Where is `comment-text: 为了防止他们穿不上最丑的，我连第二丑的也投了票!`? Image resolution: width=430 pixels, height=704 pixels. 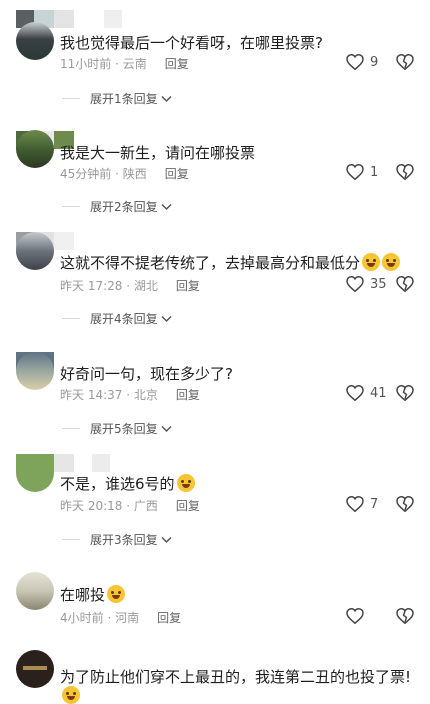 comment-text: 为了防止他们穿不上最丑的，我连第二丑的也投了票! is located at coordinates (236, 677).